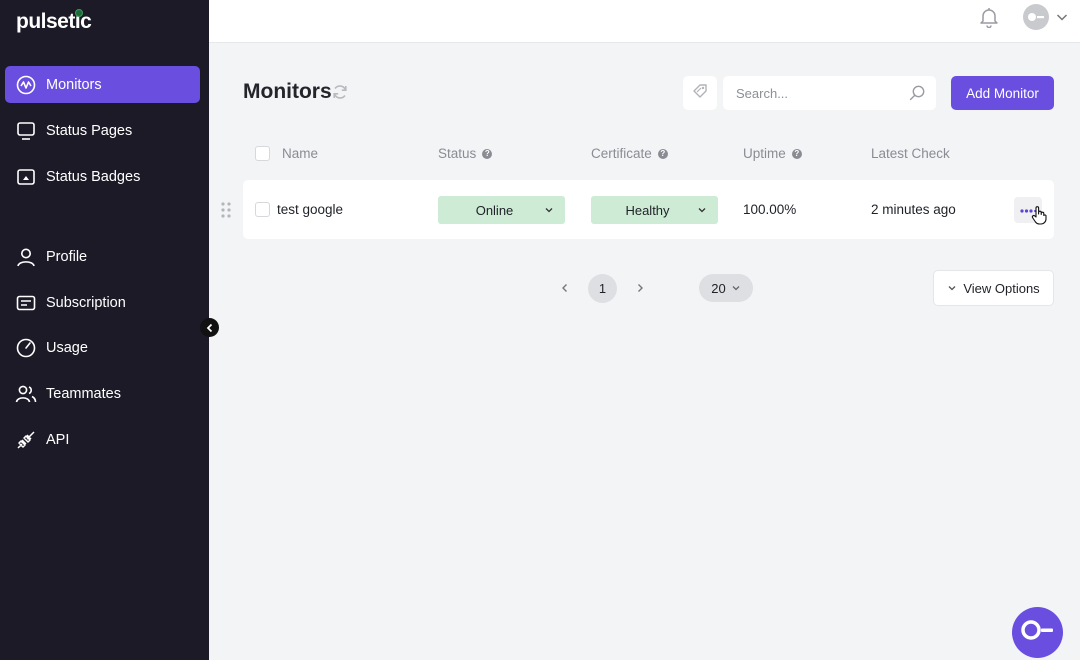 The height and width of the screenshot is (660, 1080). What do you see at coordinates (340, 92) in the screenshot?
I see `refresh-icon` at bounding box center [340, 92].